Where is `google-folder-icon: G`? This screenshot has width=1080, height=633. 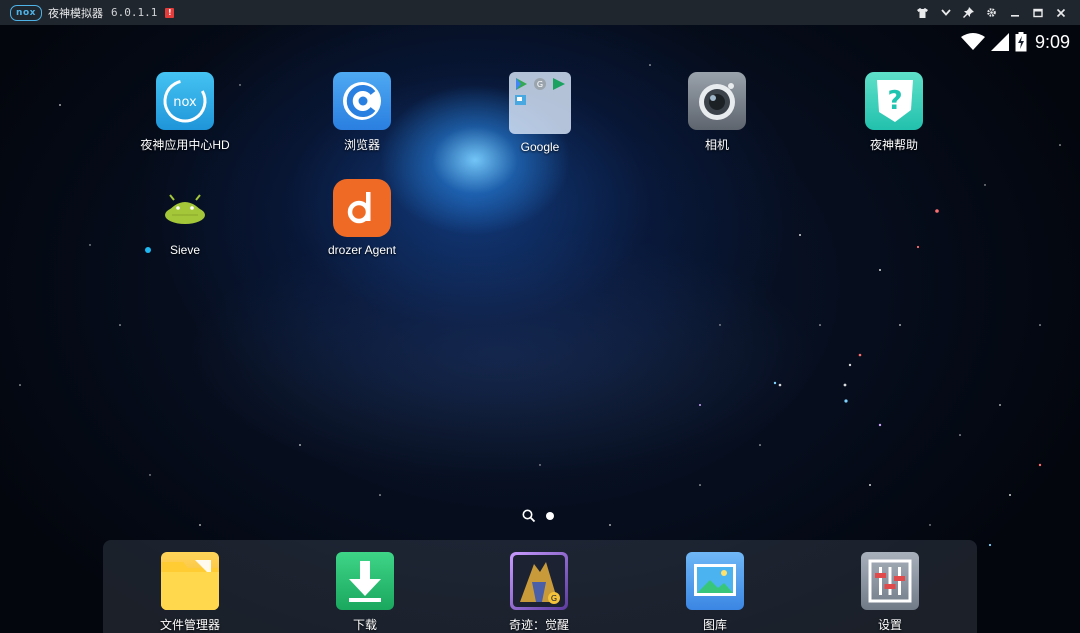 google-folder-icon: G is located at coordinates (540, 103).